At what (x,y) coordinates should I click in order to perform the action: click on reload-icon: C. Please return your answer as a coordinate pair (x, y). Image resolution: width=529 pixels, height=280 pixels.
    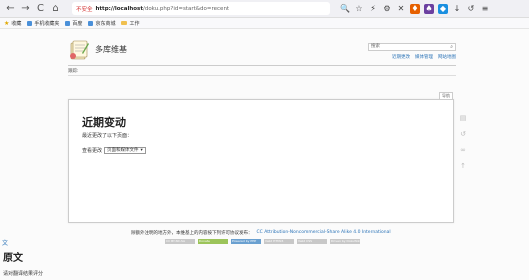
    Looking at the image, I should click on (40, 8).